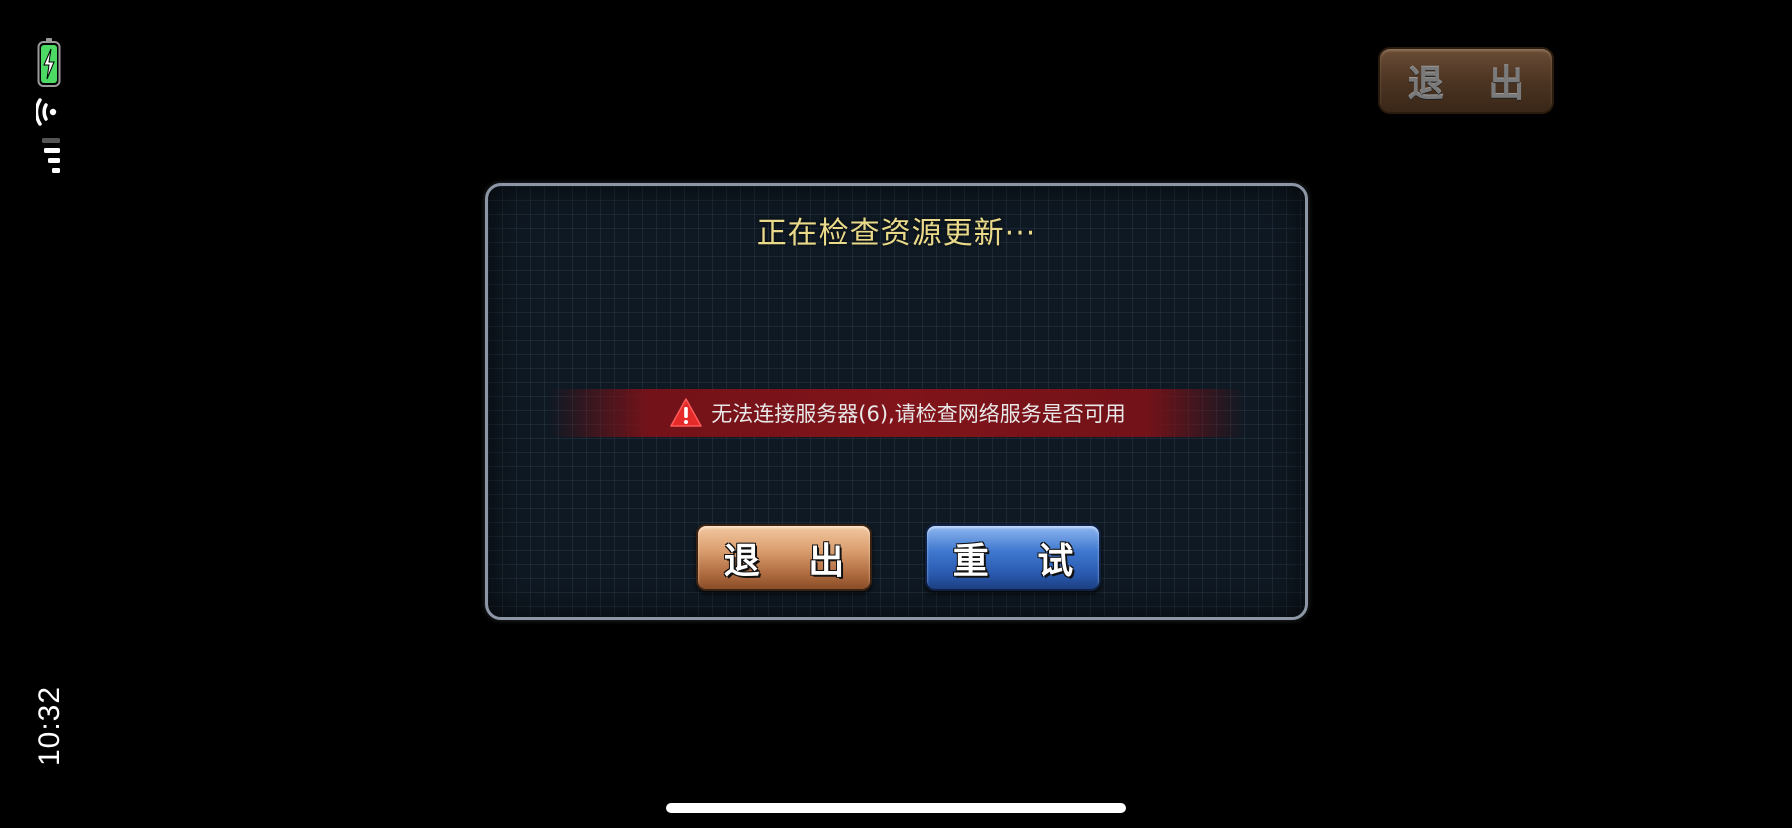  What do you see at coordinates (49, 62) in the screenshot?
I see `battery-charging-icon` at bounding box center [49, 62].